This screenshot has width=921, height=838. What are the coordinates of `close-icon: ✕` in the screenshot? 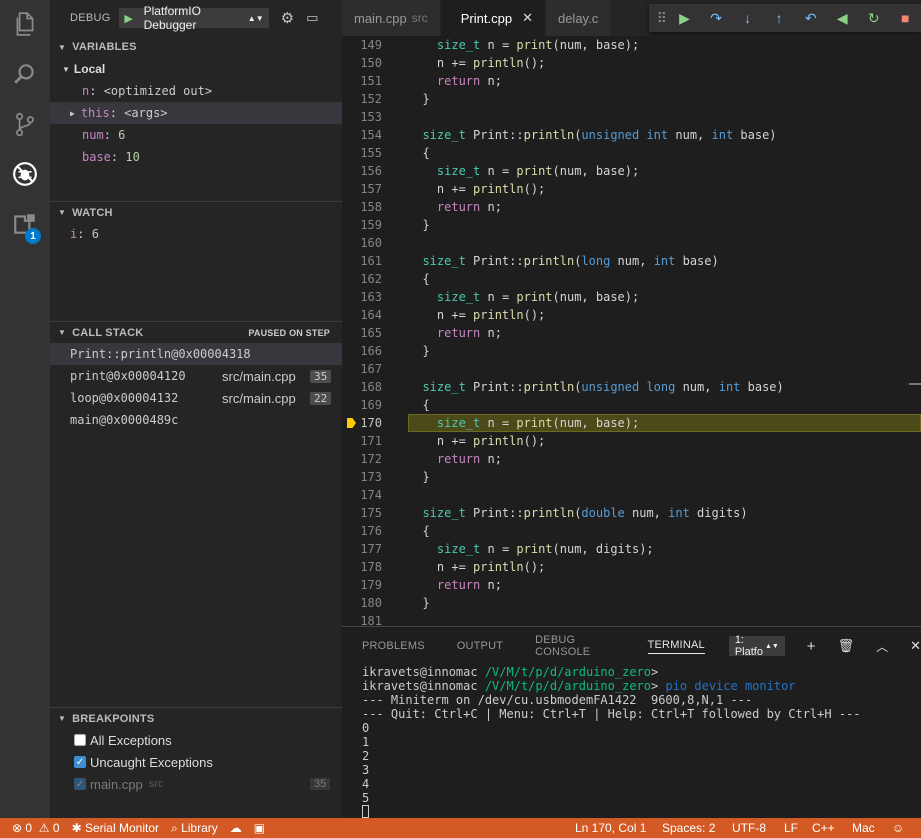 It's located at (527, 18).